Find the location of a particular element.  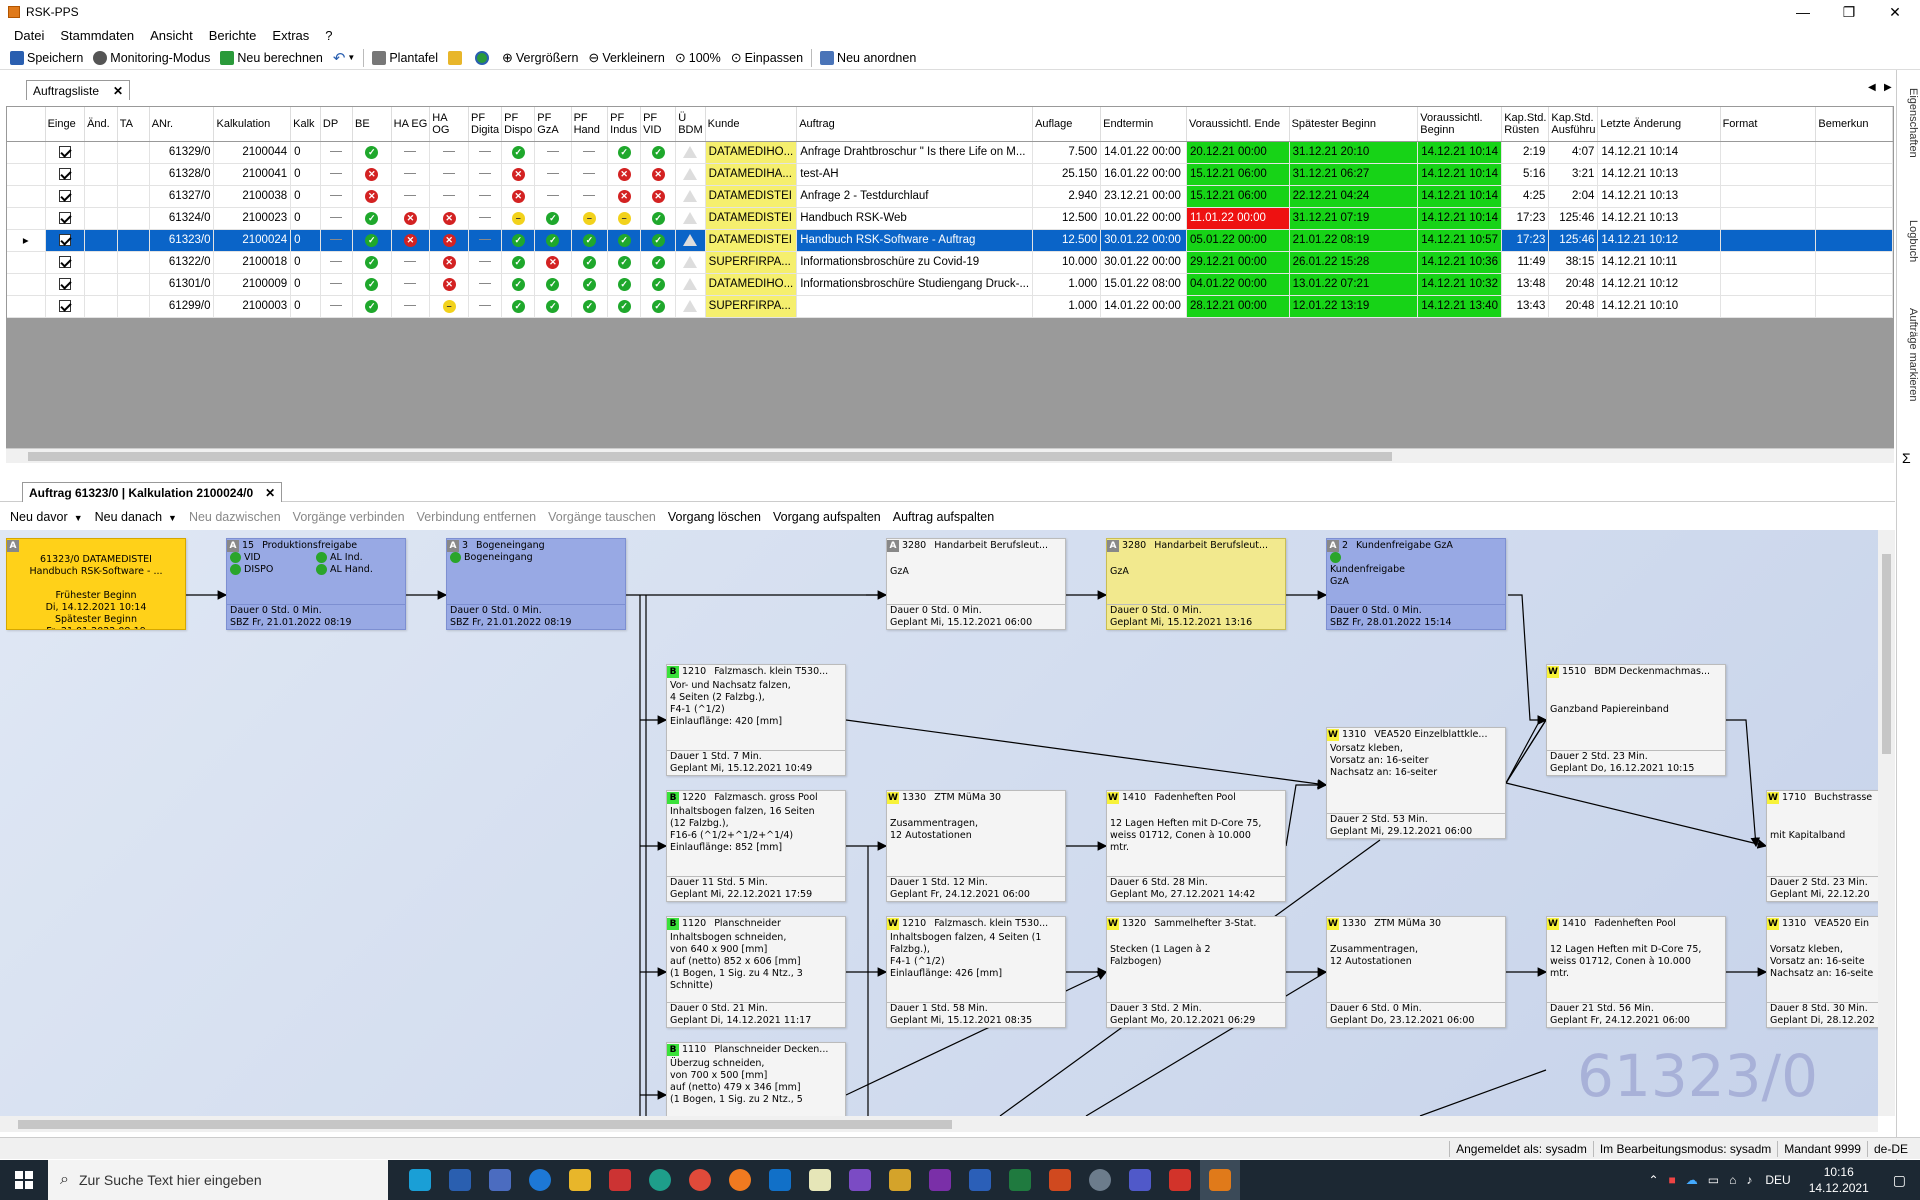

col-header: BE is located at coordinates (372, 124).